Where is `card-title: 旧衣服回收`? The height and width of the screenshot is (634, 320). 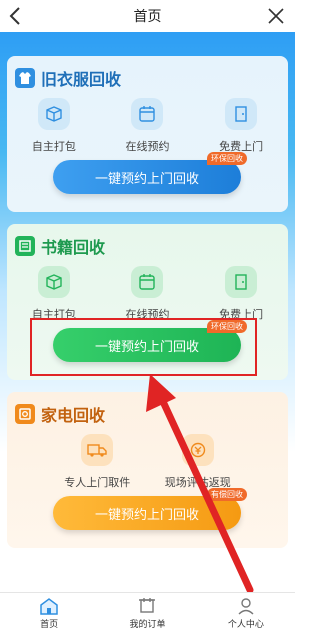 card-title: 旧衣服回收 is located at coordinates (81, 79).